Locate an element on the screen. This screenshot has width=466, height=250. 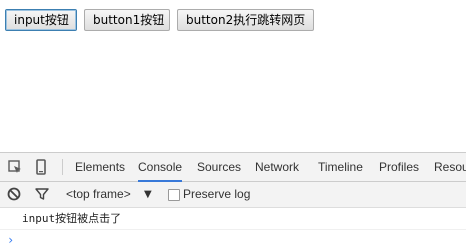
button2-navigate-button: button2执行跳转网页 is located at coordinates (245, 20).